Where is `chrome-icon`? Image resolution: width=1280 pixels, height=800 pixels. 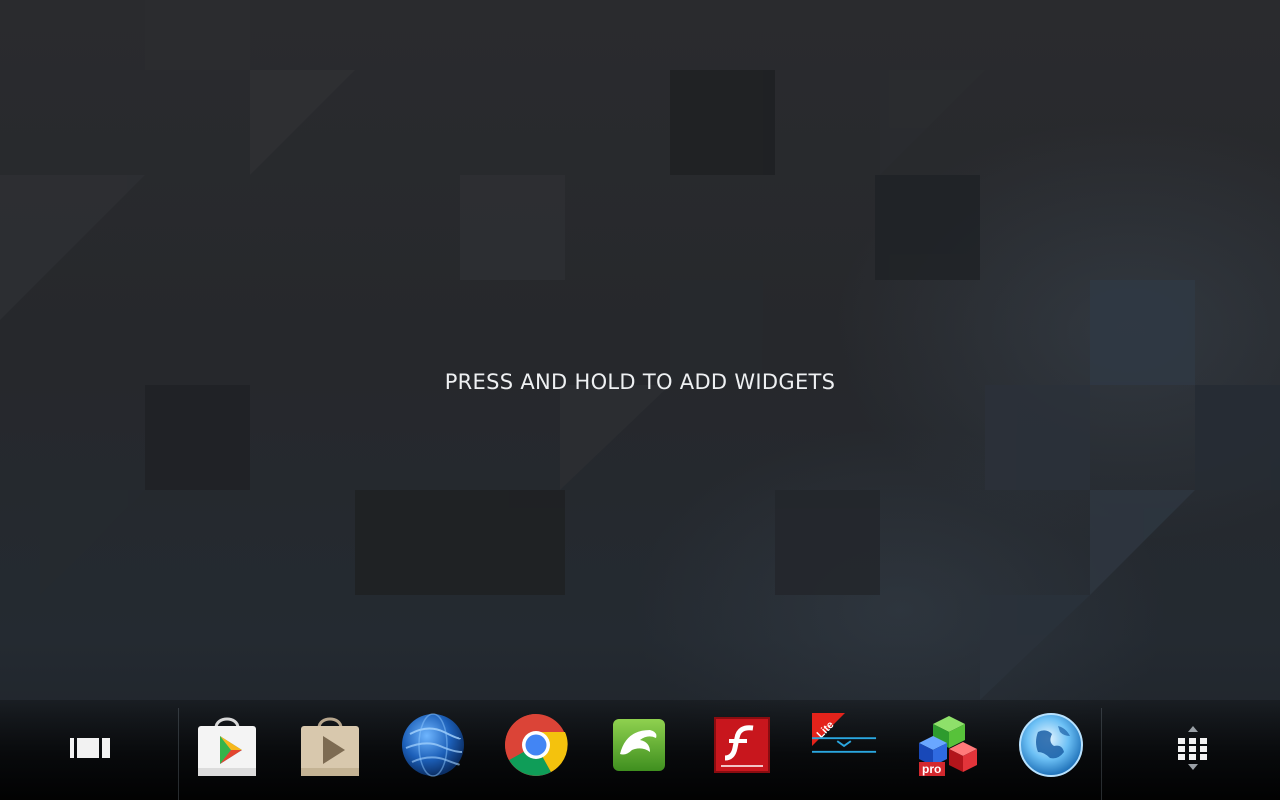 chrome-icon is located at coordinates (536, 745).